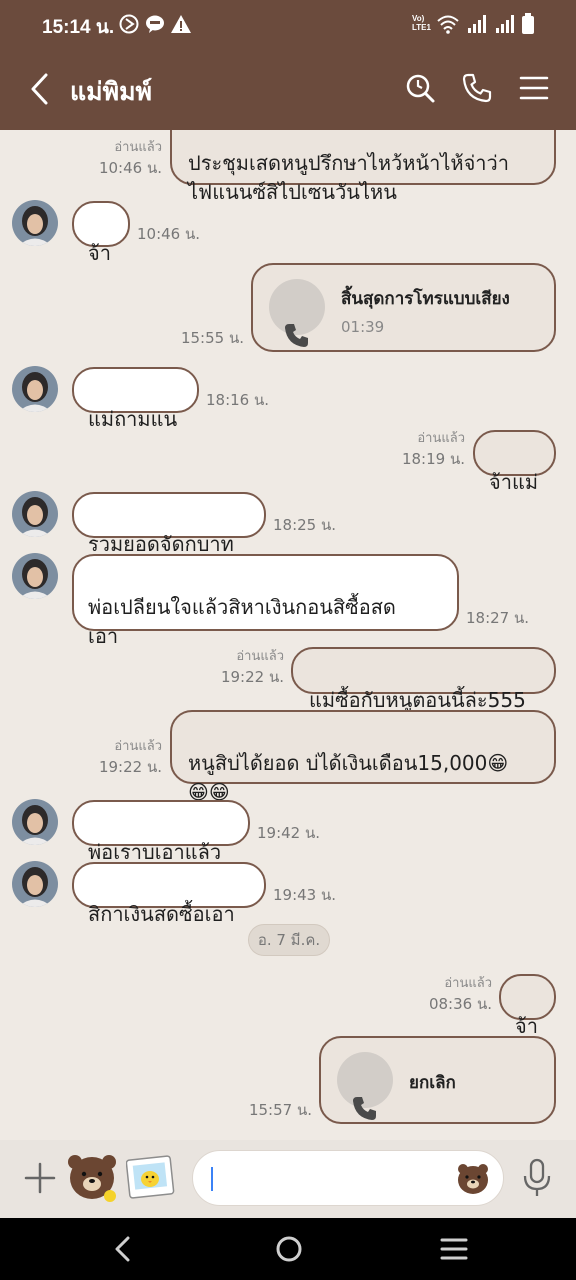 The height and width of the screenshot is (1280, 576). What do you see at coordinates (423, 679) in the screenshot?
I see `chat-bubble-outgoing: แม่ซื้อกับหนูตอนนี้ล่ะ555` at bounding box center [423, 679].